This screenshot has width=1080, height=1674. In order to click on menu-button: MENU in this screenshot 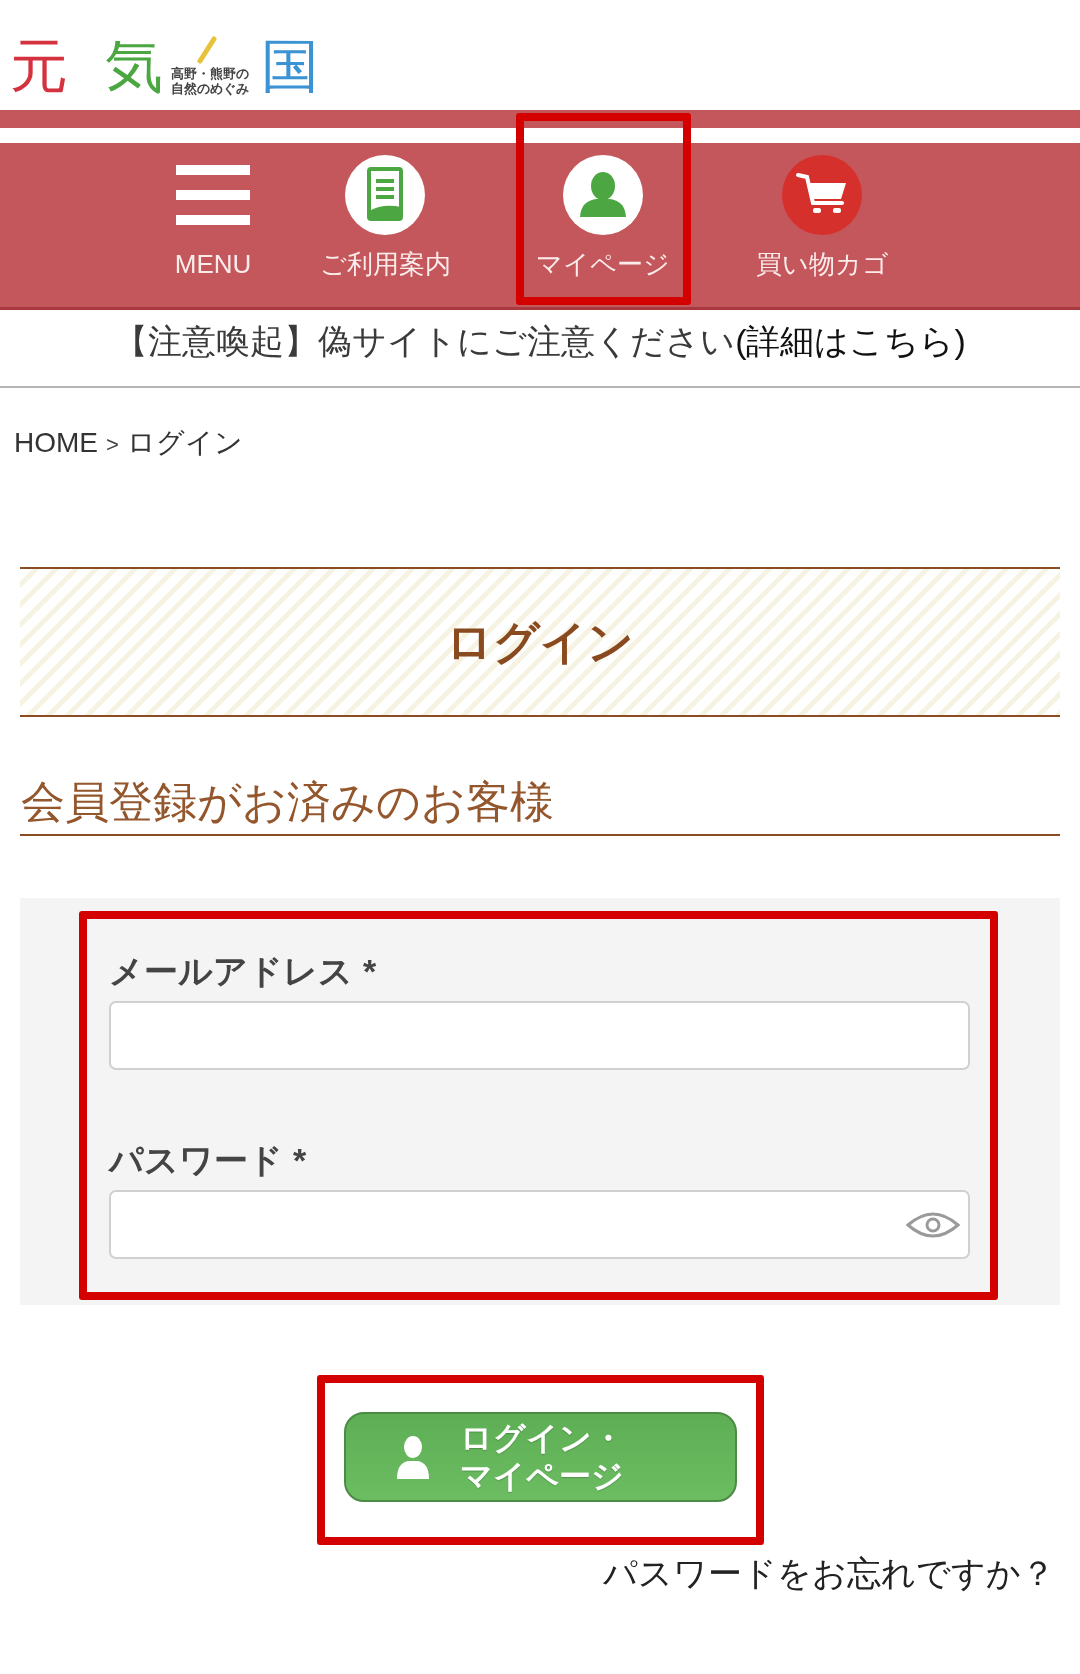, I will do `click(213, 218)`.